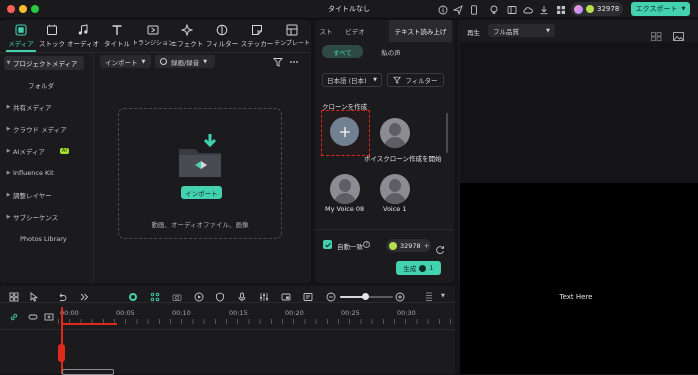 This screenshot has width=698, height=375. Describe the element at coordinates (64, 151) in the screenshot. I see `ai-badge: AI` at that location.